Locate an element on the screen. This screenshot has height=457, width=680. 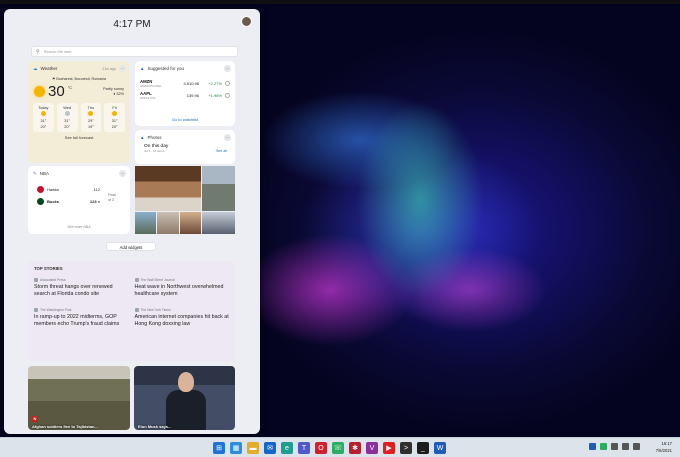
battery-icon is located at coordinates (636, 446).